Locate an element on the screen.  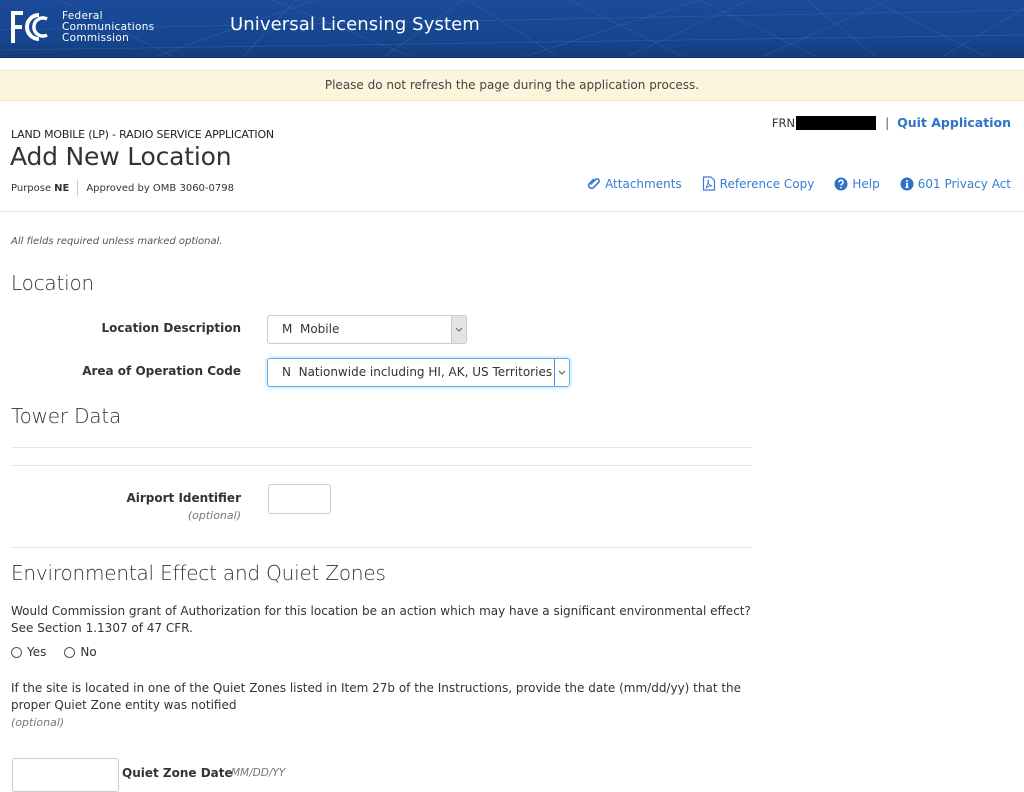
help-label: Help is located at coordinates (866, 183).